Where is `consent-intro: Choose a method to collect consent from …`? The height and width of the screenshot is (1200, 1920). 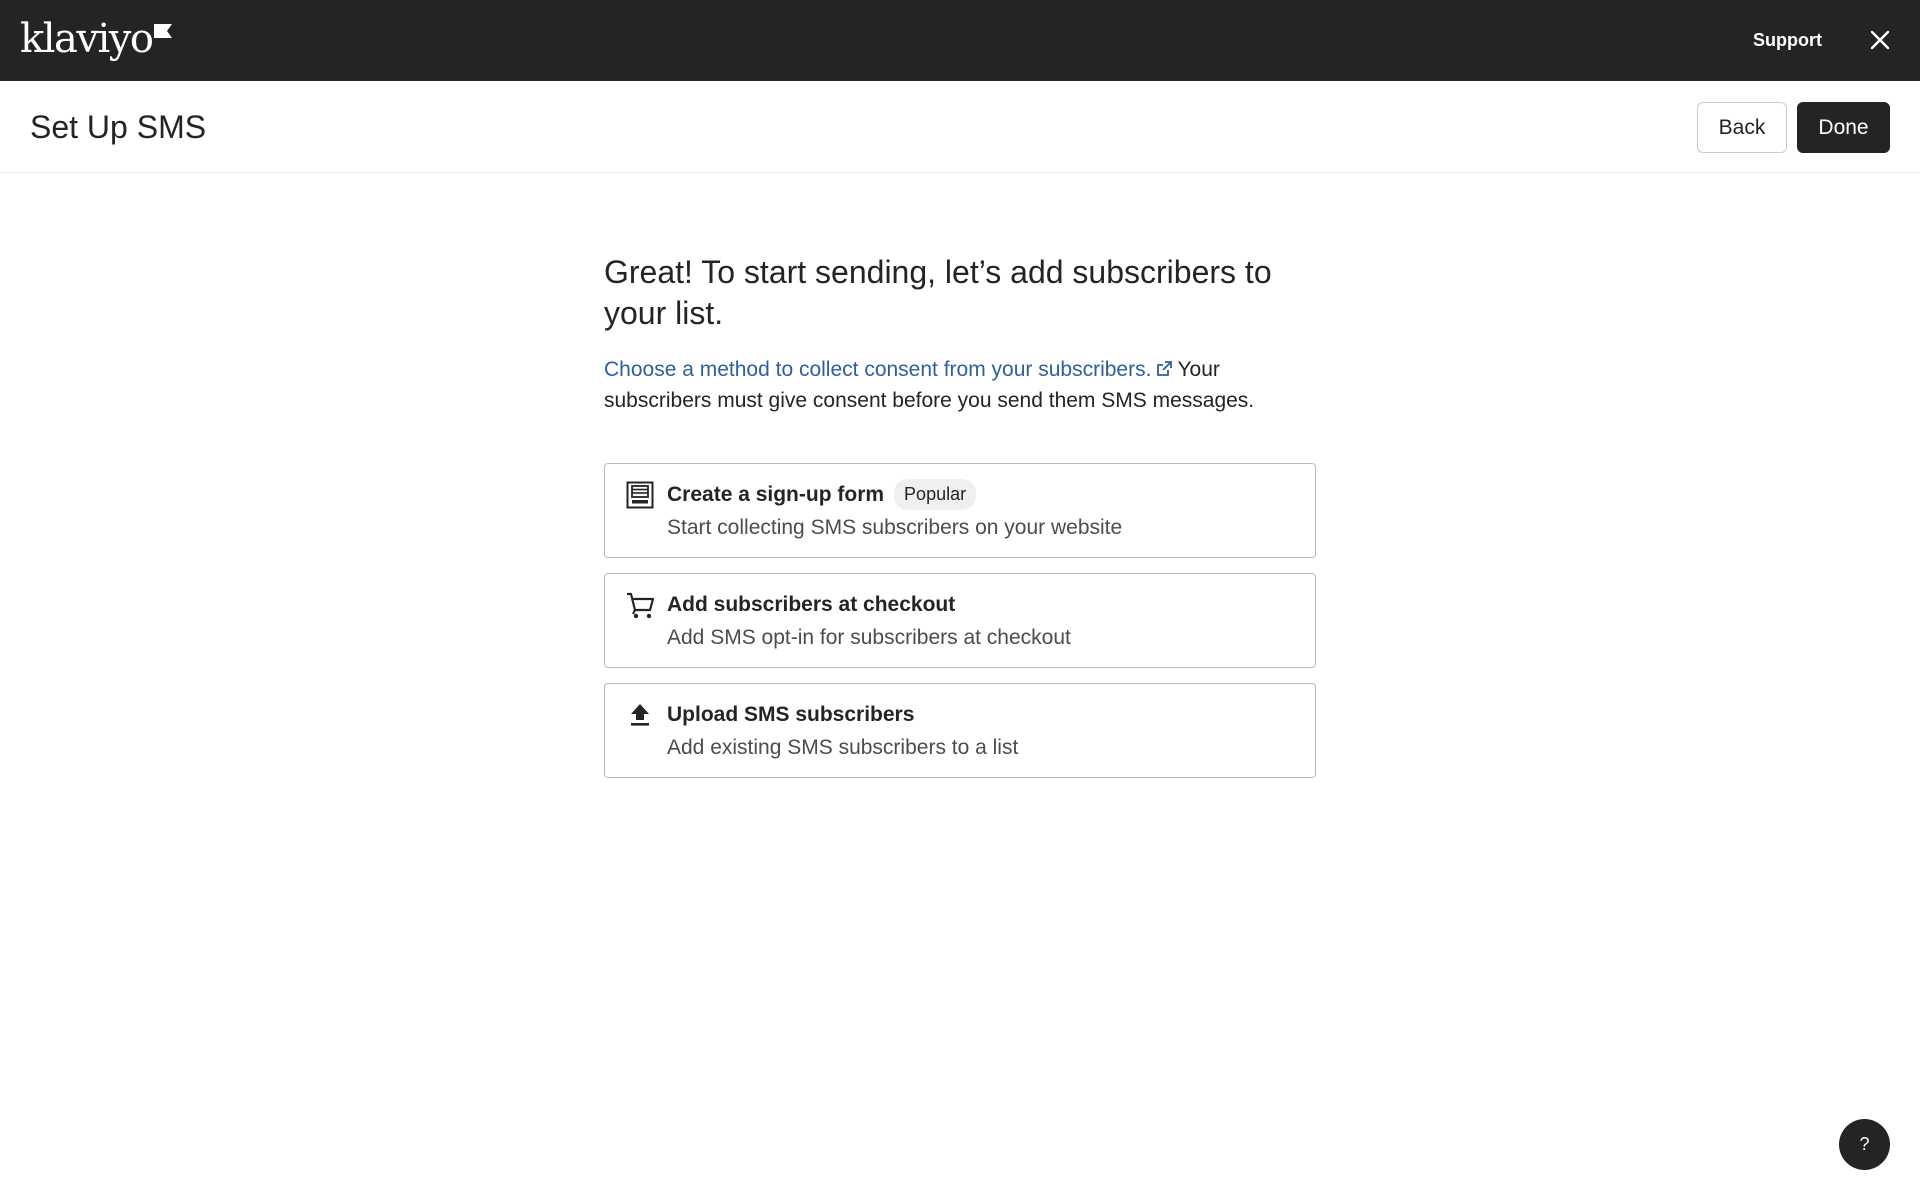
consent-intro: Choose a method to collect consent from … is located at coordinates (960, 385).